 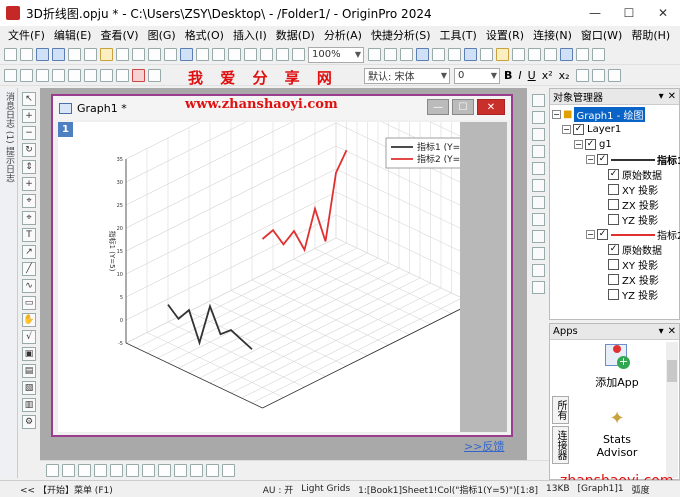 I want to click on 3d-reset-icon, so click(x=228, y=470).